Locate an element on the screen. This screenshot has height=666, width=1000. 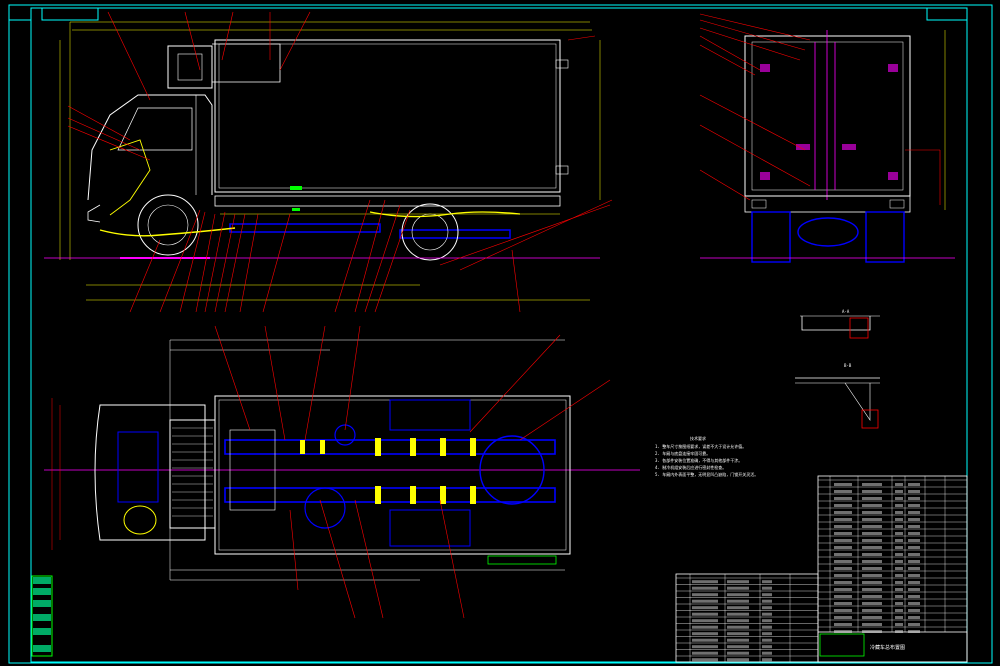
note-line: 5. 车厢内外表面平整，无明显凹凸缺陷，门锁开关灵活。 is located at coordinates (706, 474).